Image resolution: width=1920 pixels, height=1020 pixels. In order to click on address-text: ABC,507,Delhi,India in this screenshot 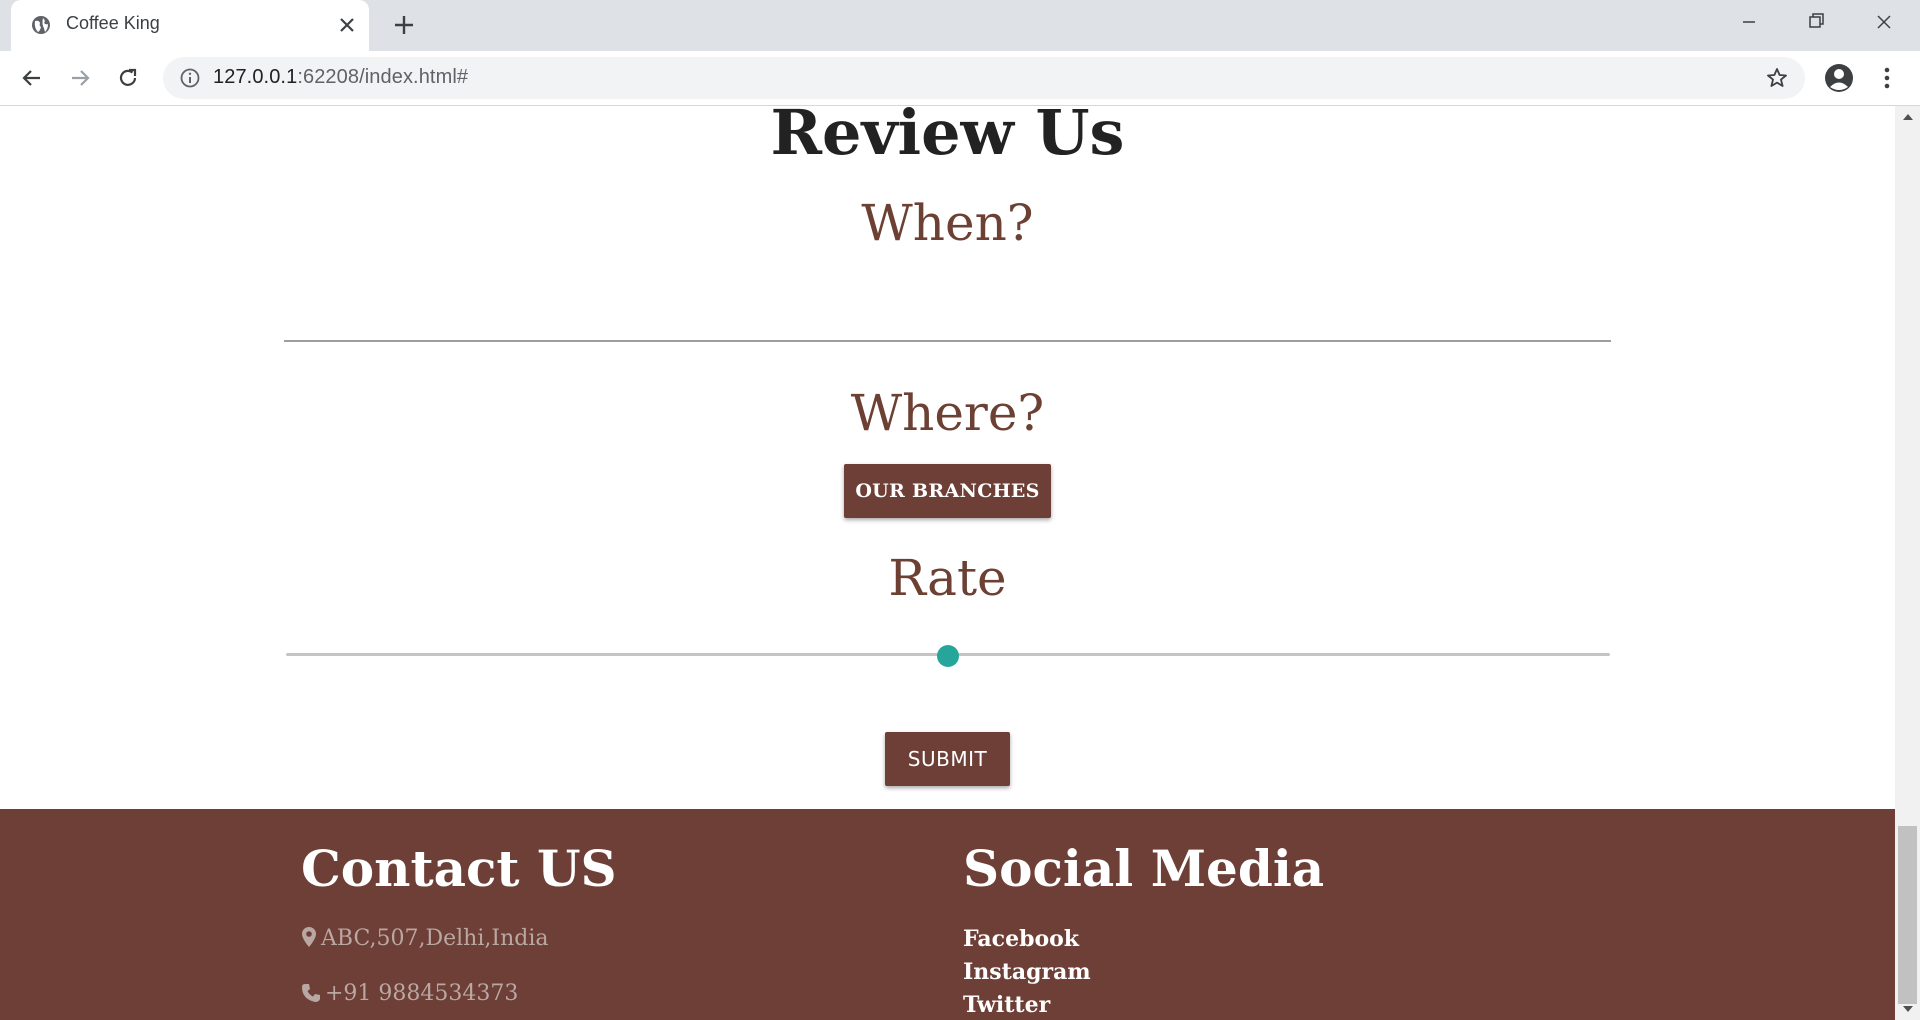, I will do `click(435, 938)`.